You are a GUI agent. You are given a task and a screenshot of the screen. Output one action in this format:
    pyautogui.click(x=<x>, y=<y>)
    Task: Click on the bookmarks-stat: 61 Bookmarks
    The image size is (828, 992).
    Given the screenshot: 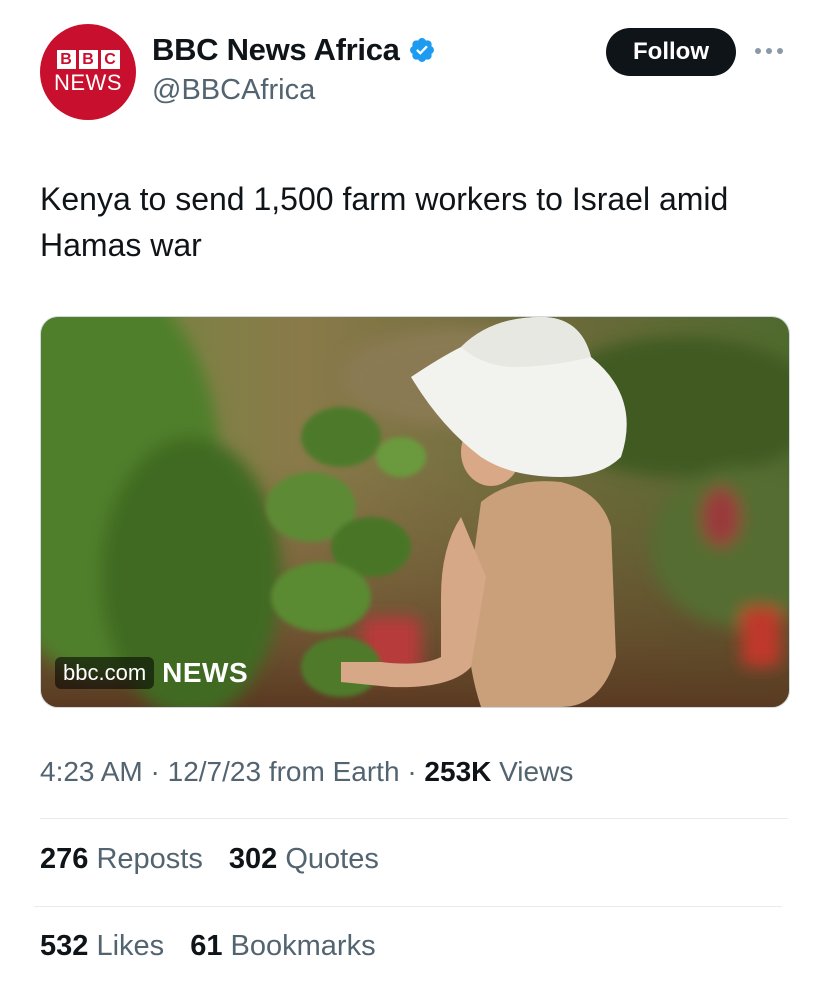 What is the action you would take?
    pyautogui.click(x=282, y=946)
    